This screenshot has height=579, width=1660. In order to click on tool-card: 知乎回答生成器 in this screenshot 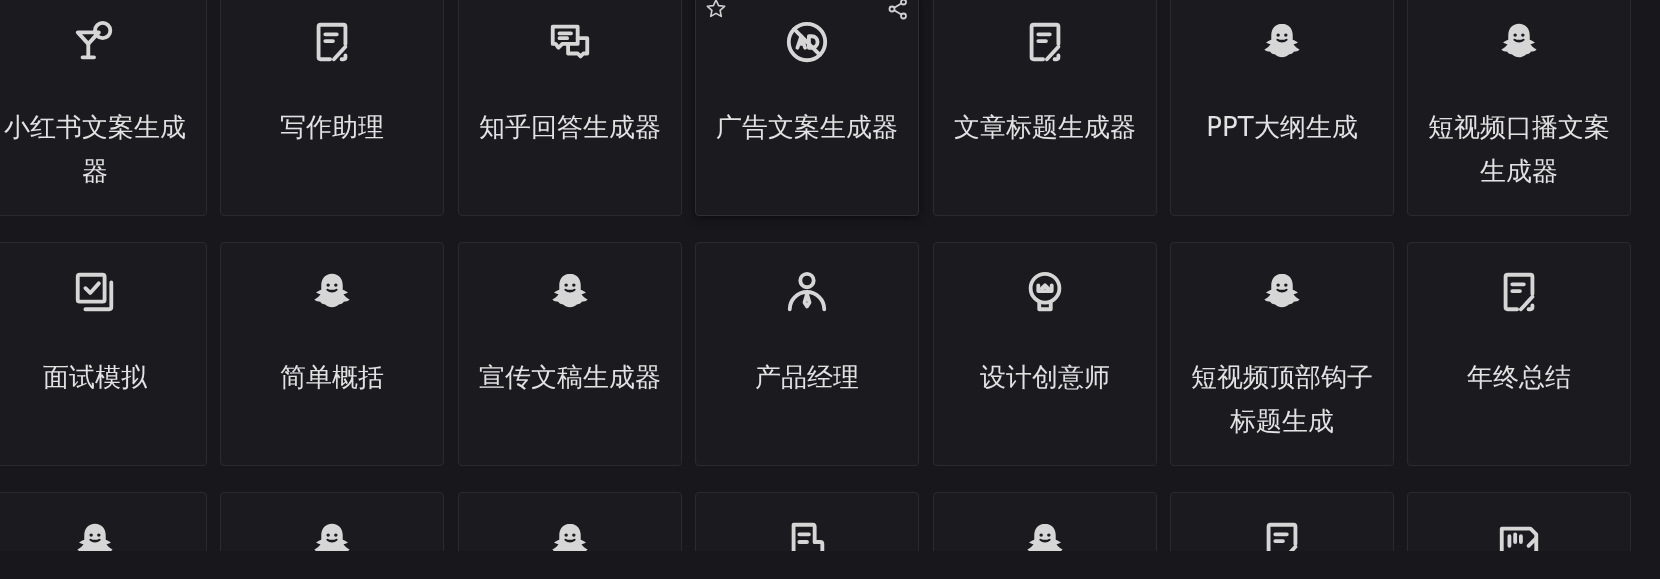, I will do `click(569, 108)`.